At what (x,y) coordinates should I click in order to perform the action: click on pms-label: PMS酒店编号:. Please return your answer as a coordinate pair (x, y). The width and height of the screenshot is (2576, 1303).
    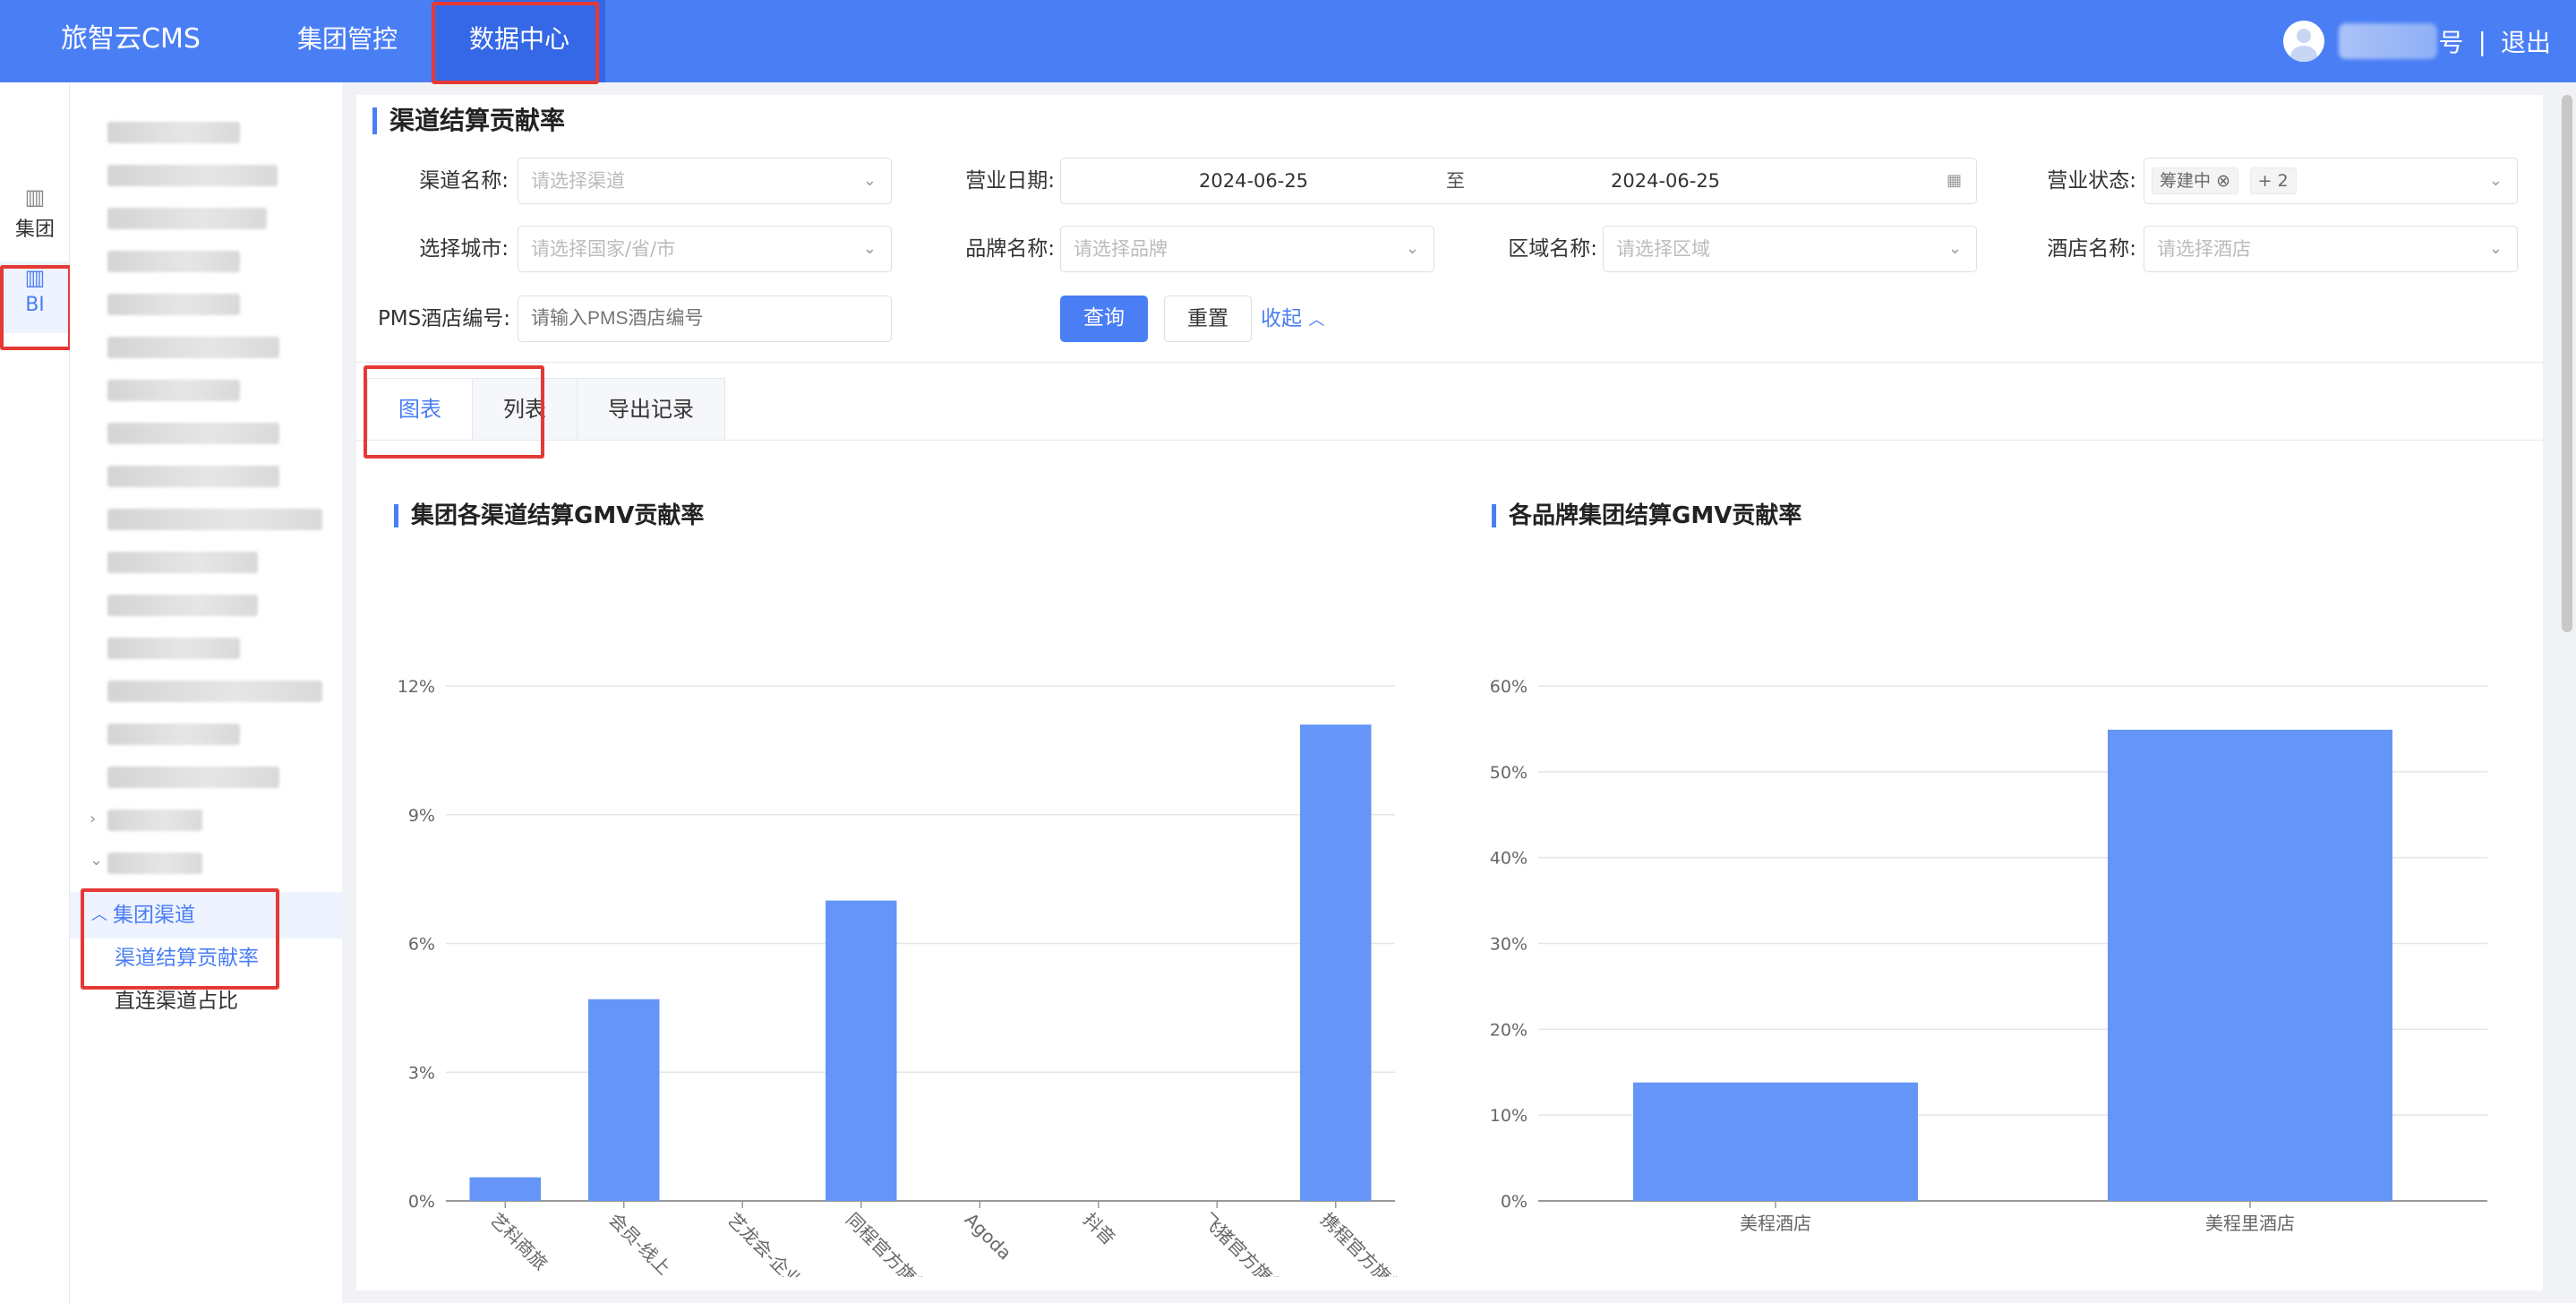
    Looking at the image, I should click on (444, 318).